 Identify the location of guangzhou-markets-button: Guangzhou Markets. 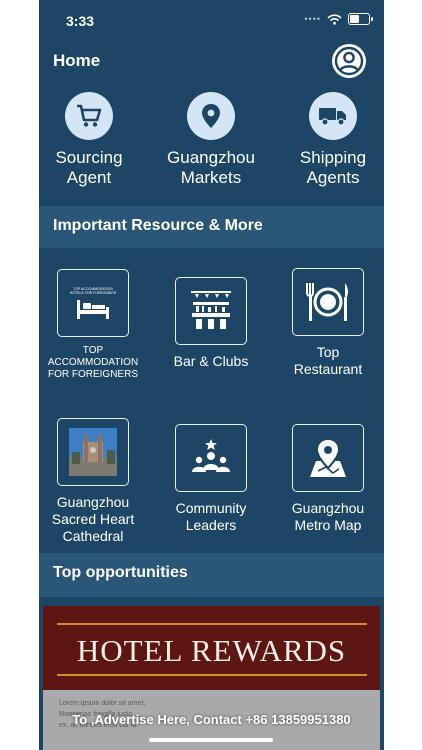
(211, 140).